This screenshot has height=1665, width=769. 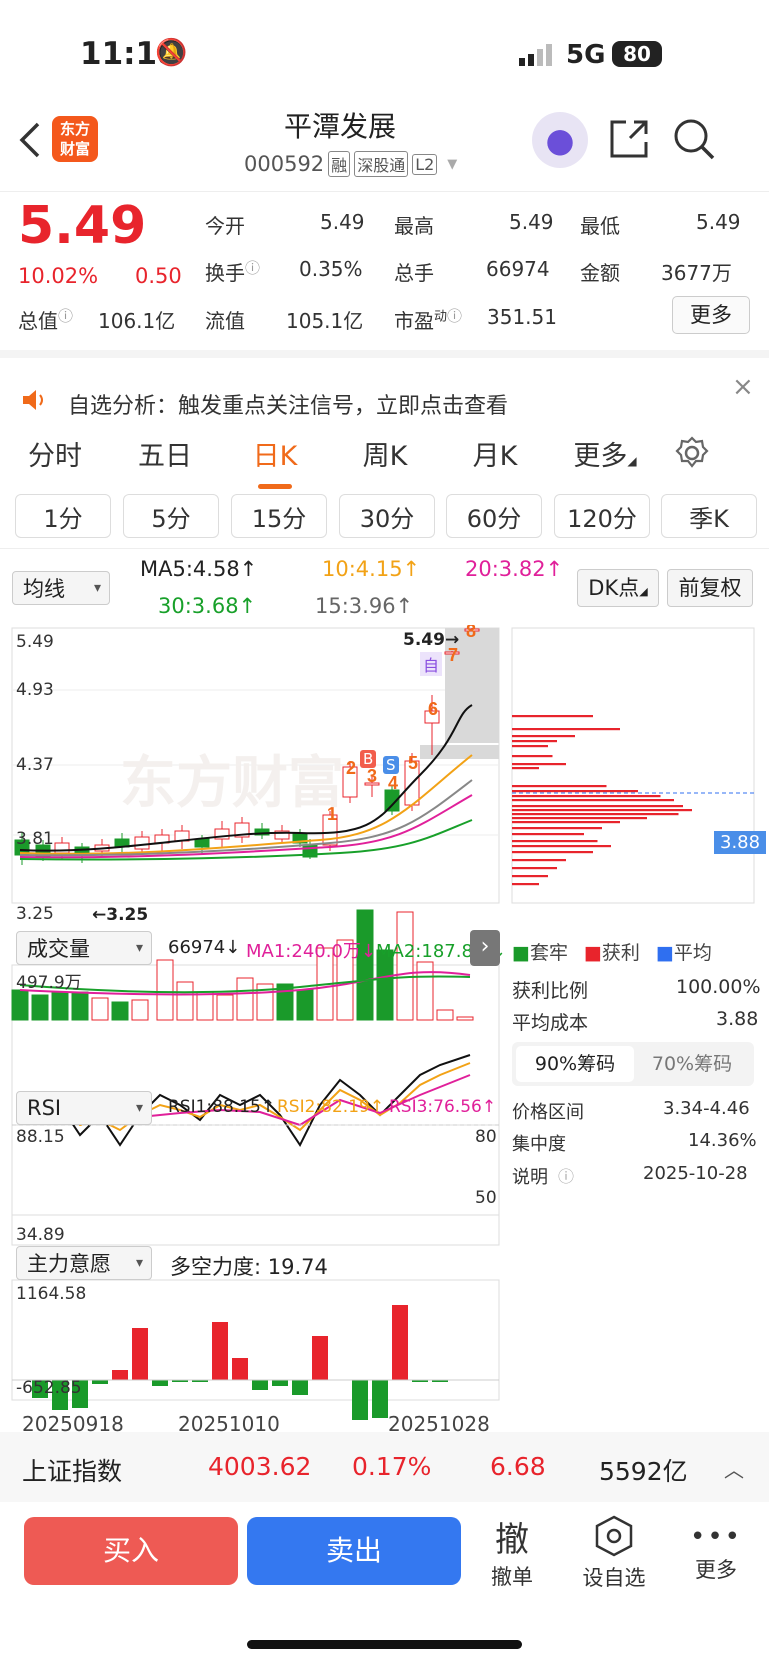 What do you see at coordinates (575, 1064) in the screenshot?
I see `tab-chip-90: 90%筹码` at bounding box center [575, 1064].